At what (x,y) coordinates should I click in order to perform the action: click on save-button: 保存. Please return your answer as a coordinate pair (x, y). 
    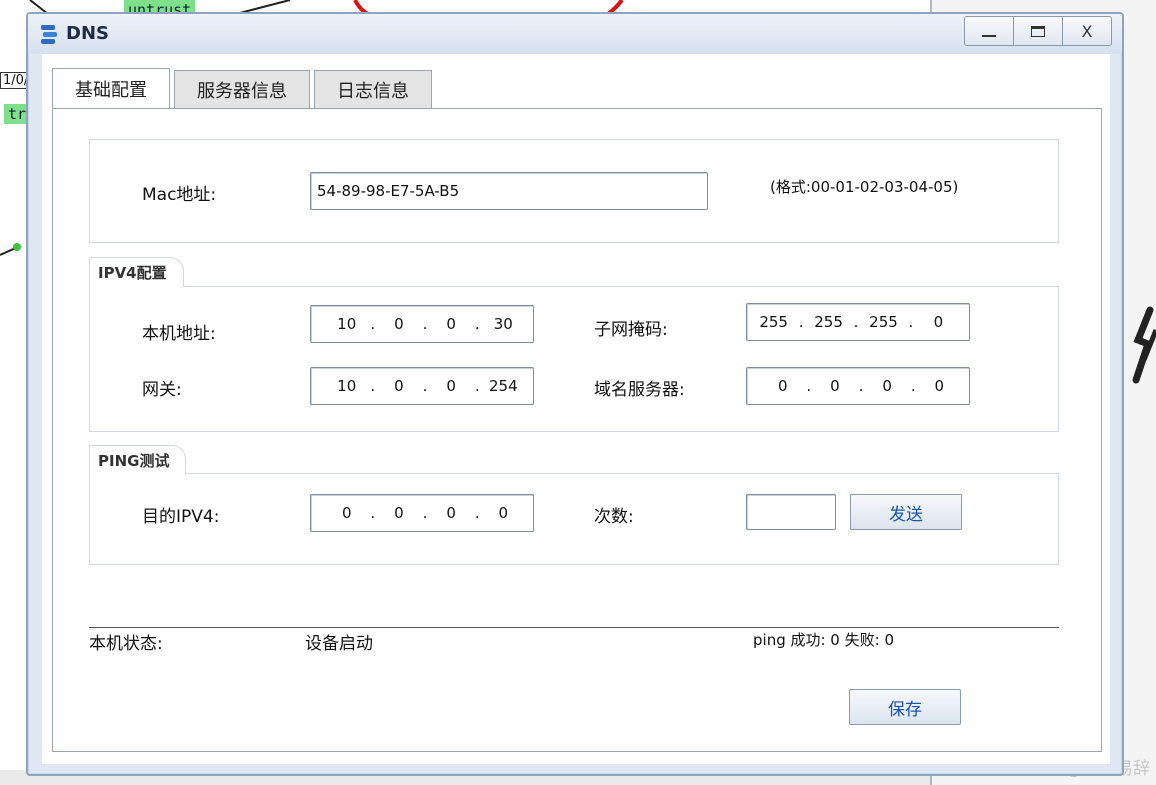
    Looking at the image, I should click on (905, 707).